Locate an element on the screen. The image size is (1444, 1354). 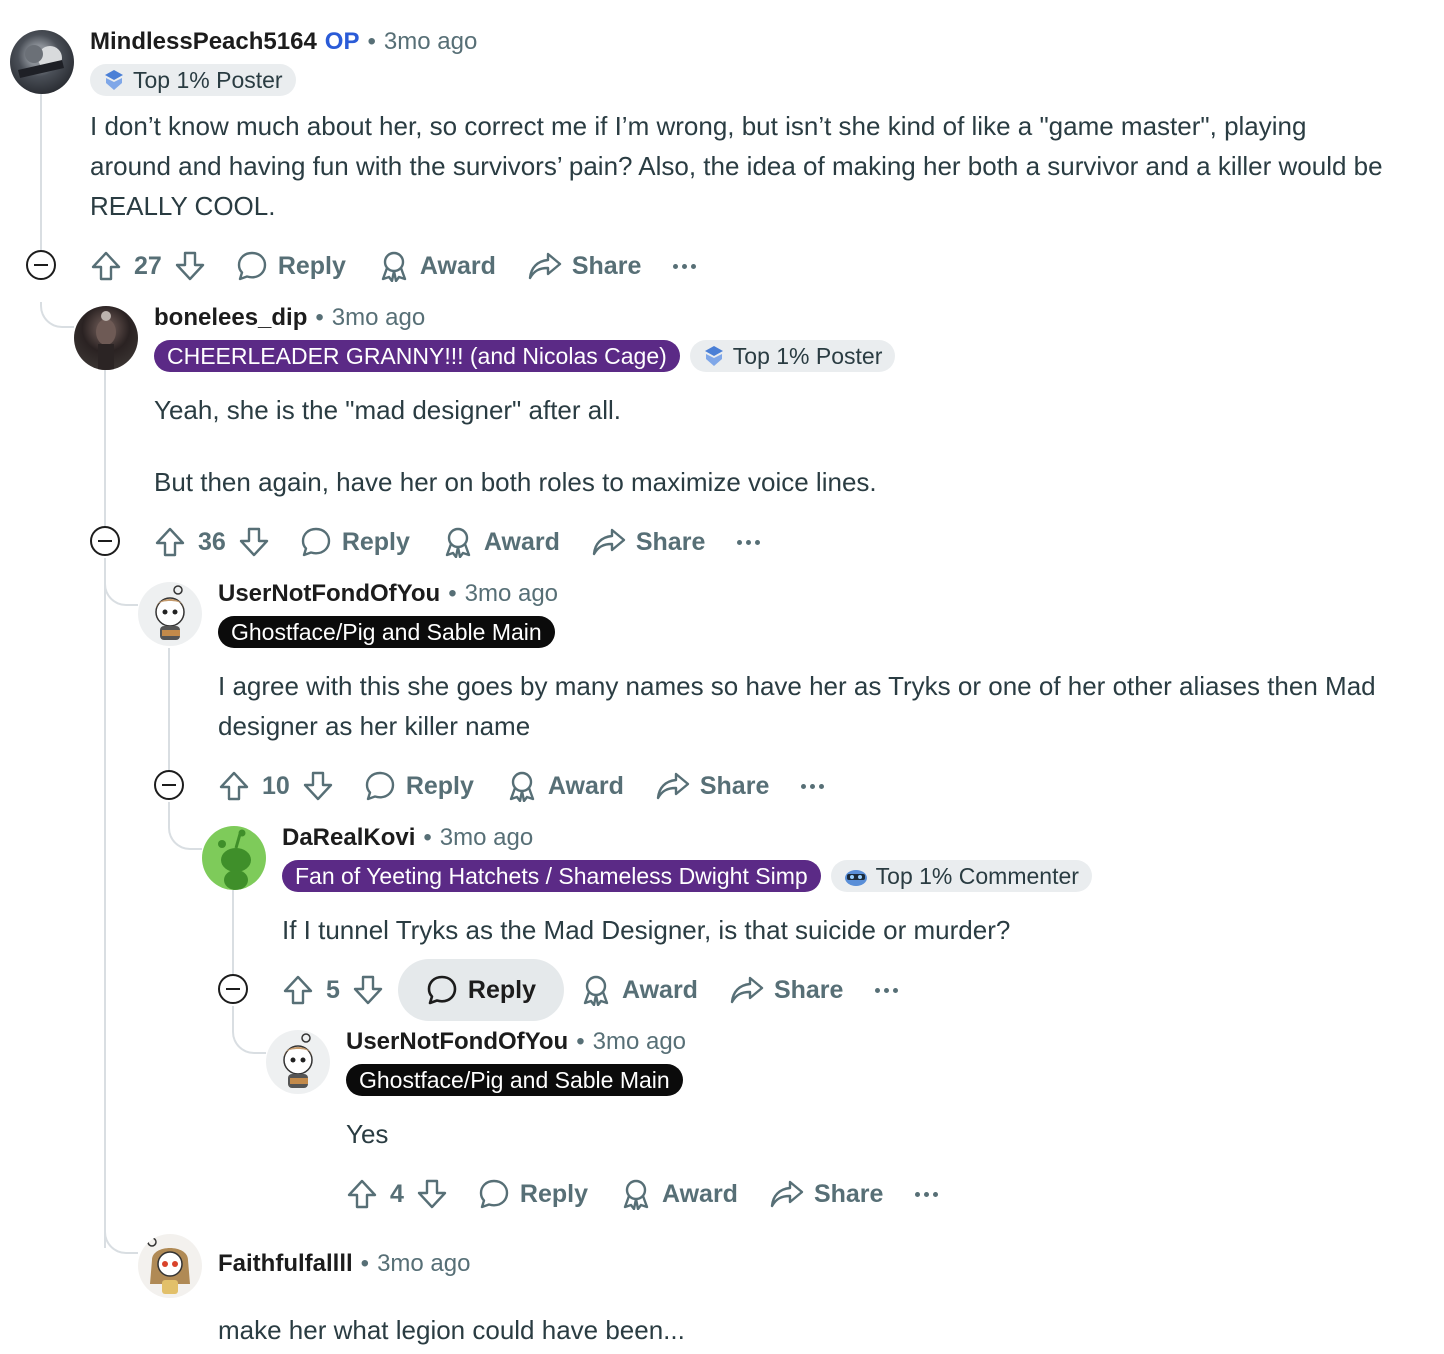
default-snoo-avatar-icon is located at coordinates (234, 858).